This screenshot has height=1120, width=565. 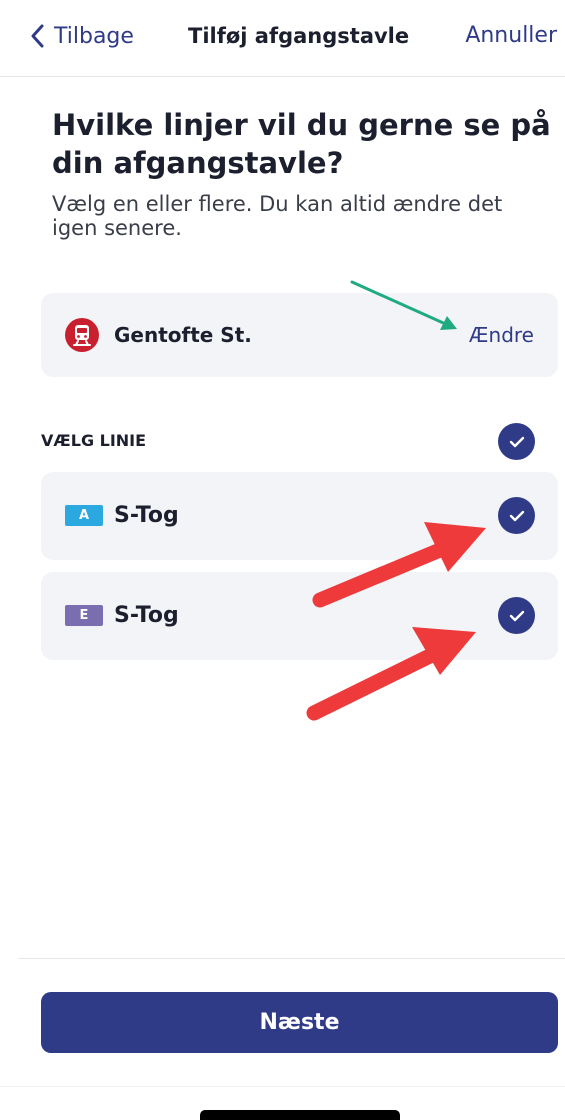 I want to click on select-all-checkbox, so click(x=516, y=441).